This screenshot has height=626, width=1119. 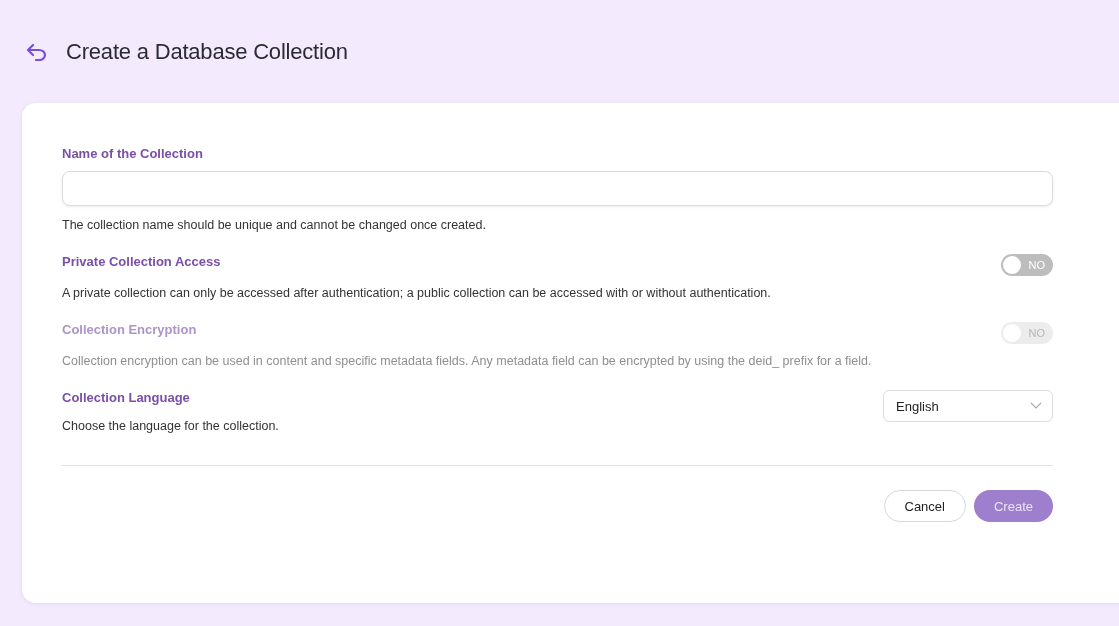 I want to click on help-text: The collection name should be unique and cannot be changed once created., so click(x=274, y=225).